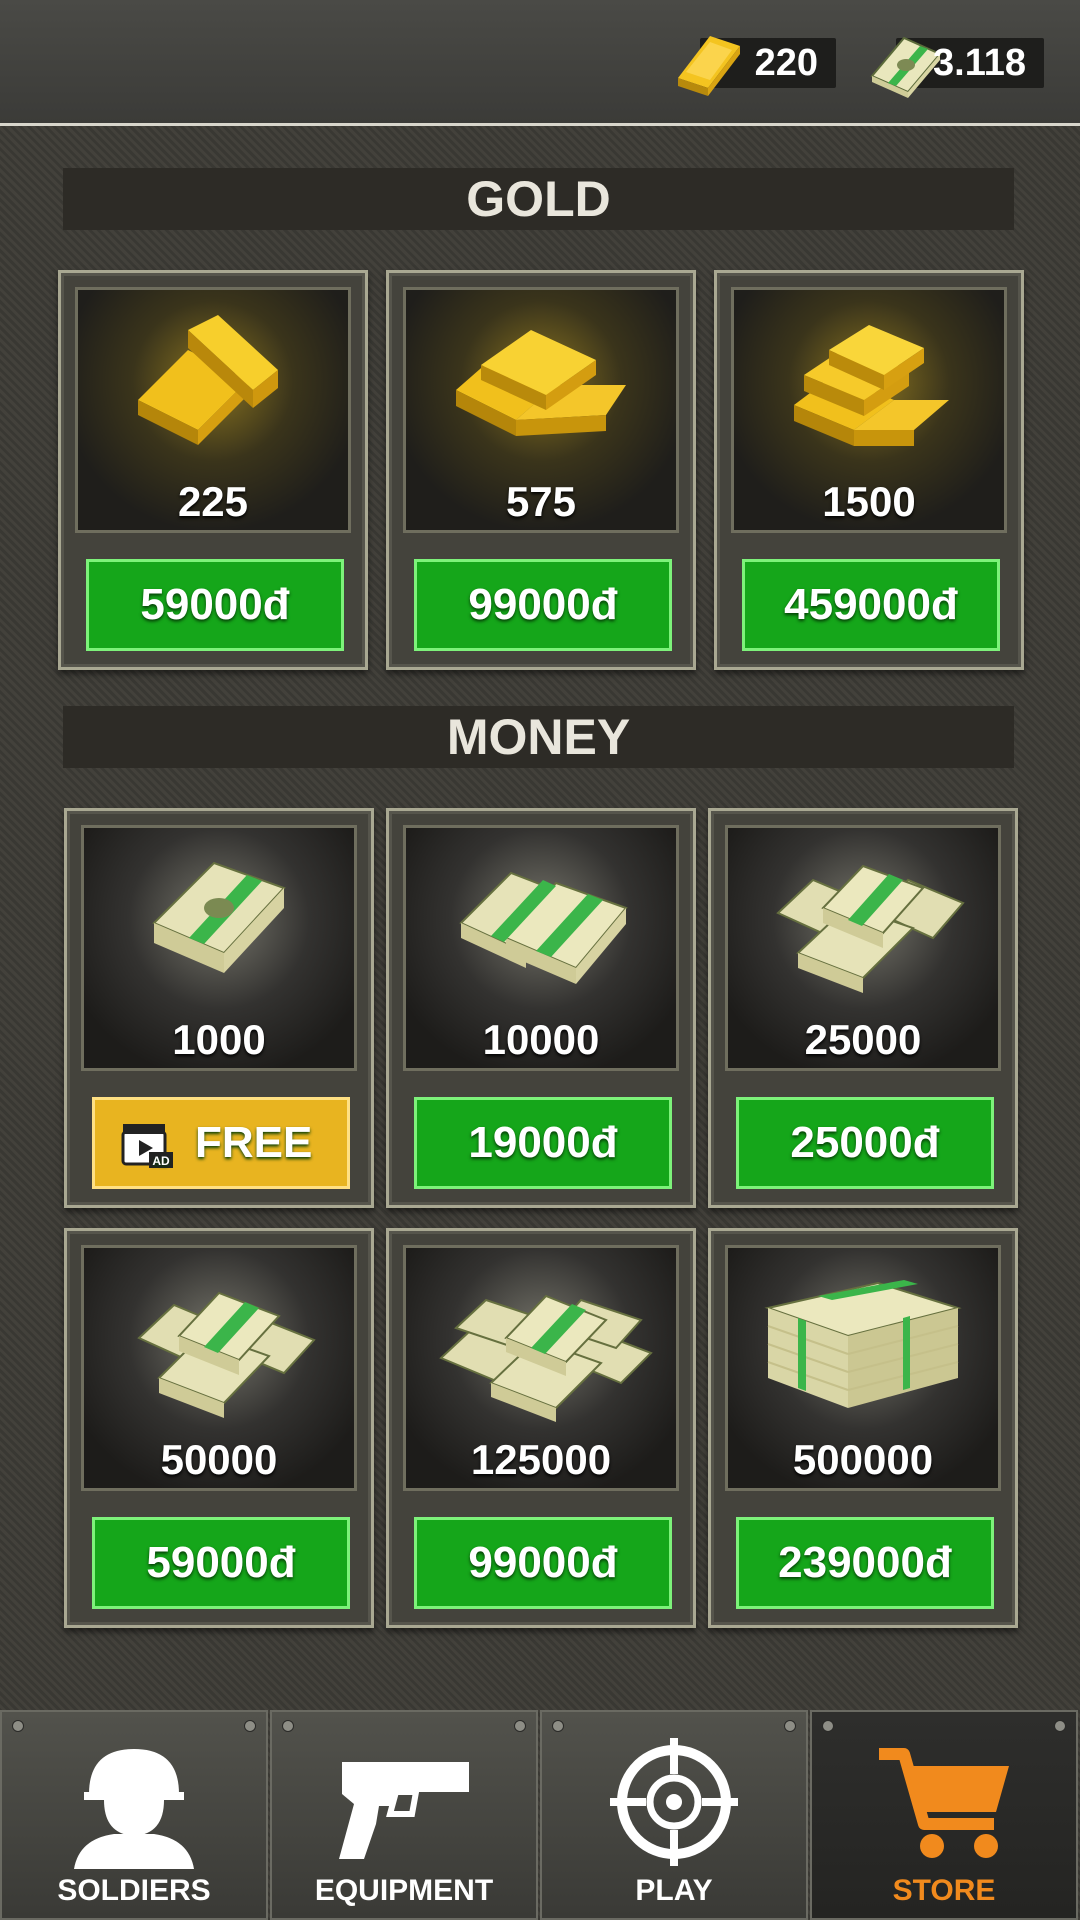 Image resolution: width=1080 pixels, height=1920 pixels. I want to click on item-art: 1000, so click(219, 948).